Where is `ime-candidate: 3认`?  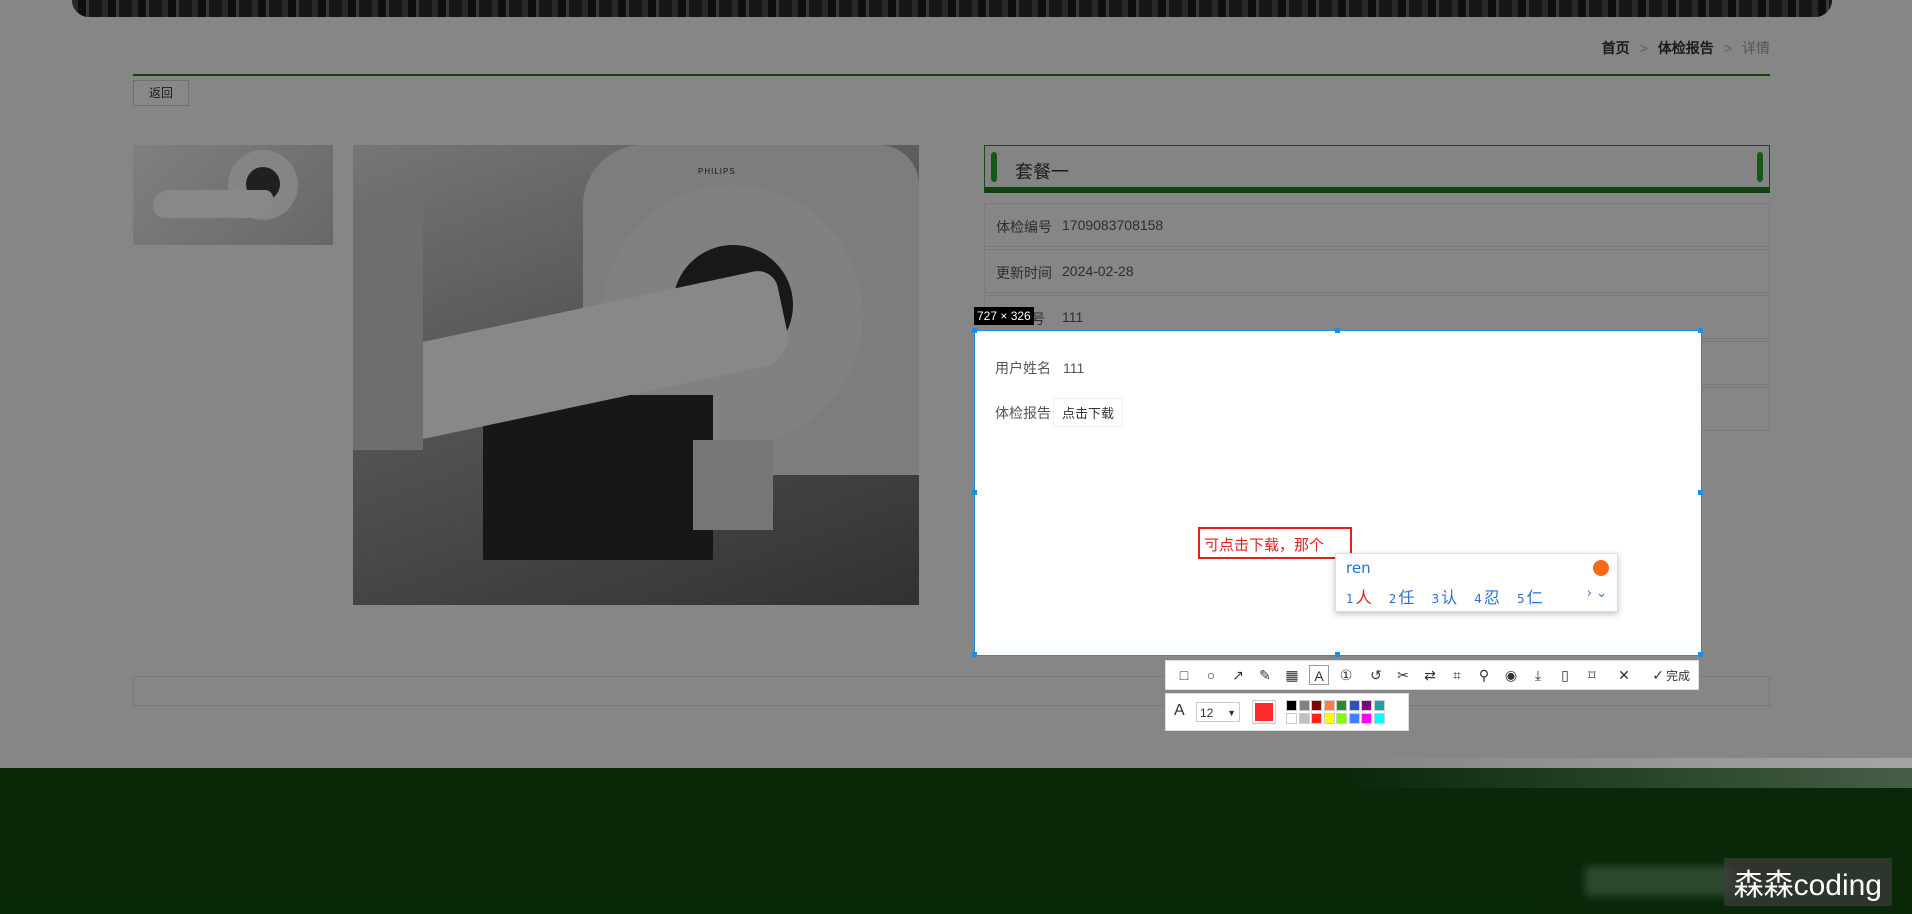 ime-candidate: 3认 is located at coordinates (1445, 597).